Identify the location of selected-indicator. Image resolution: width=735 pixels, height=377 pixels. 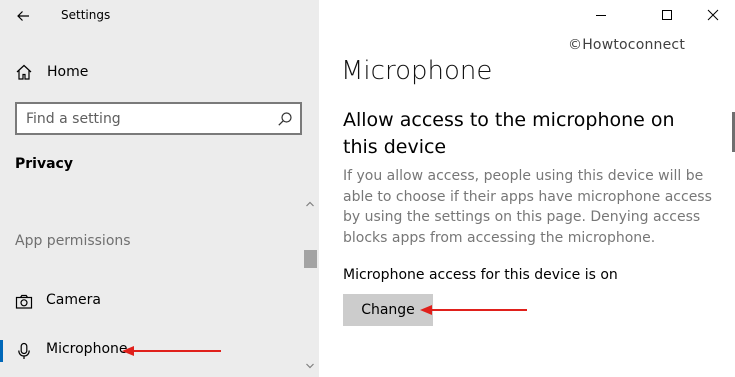
(1, 351).